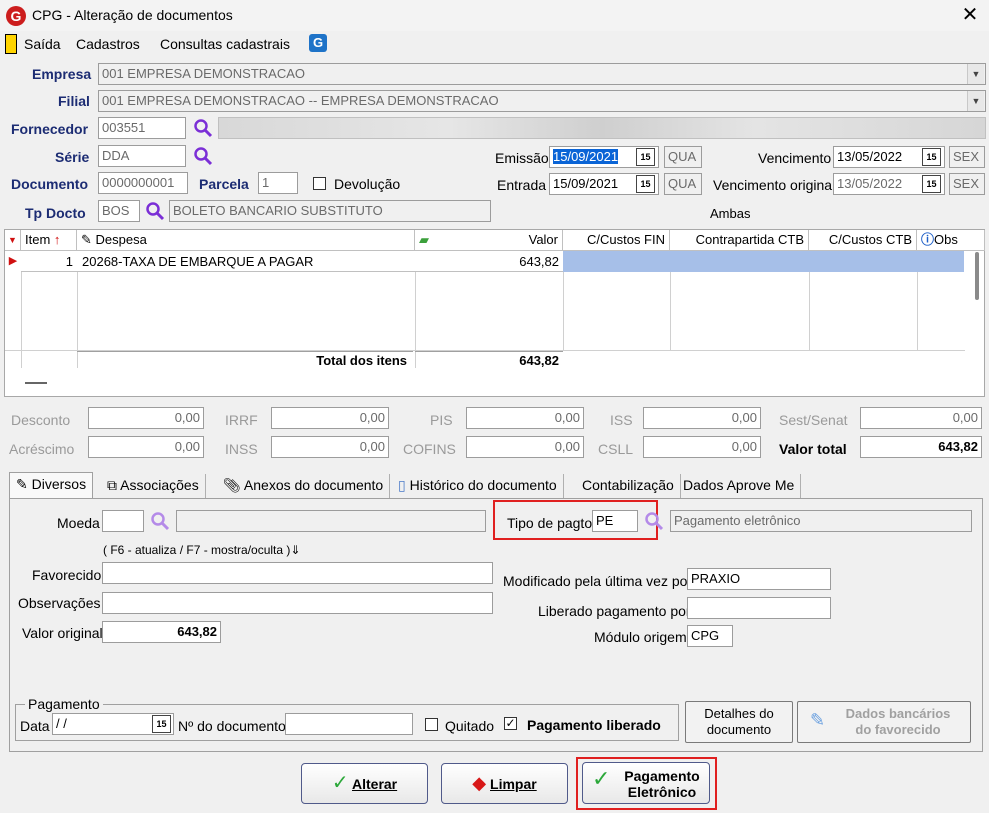  Describe the element at coordinates (646, 783) in the screenshot. I see `pagamento-eletronico-button: ✓ Pagamento Eletrônico` at that location.